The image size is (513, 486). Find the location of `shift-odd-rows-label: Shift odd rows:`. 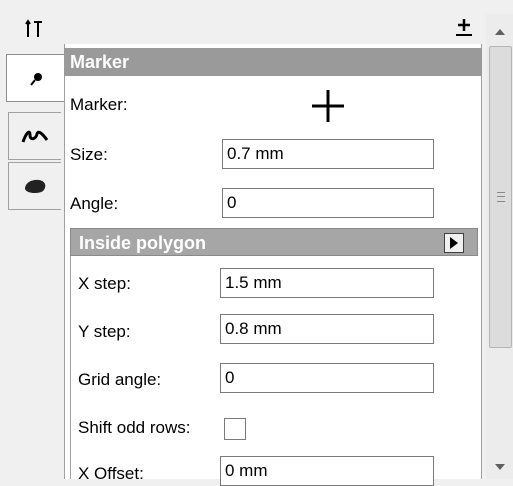

shift-odd-rows-label: Shift odd rows: is located at coordinates (134, 427).